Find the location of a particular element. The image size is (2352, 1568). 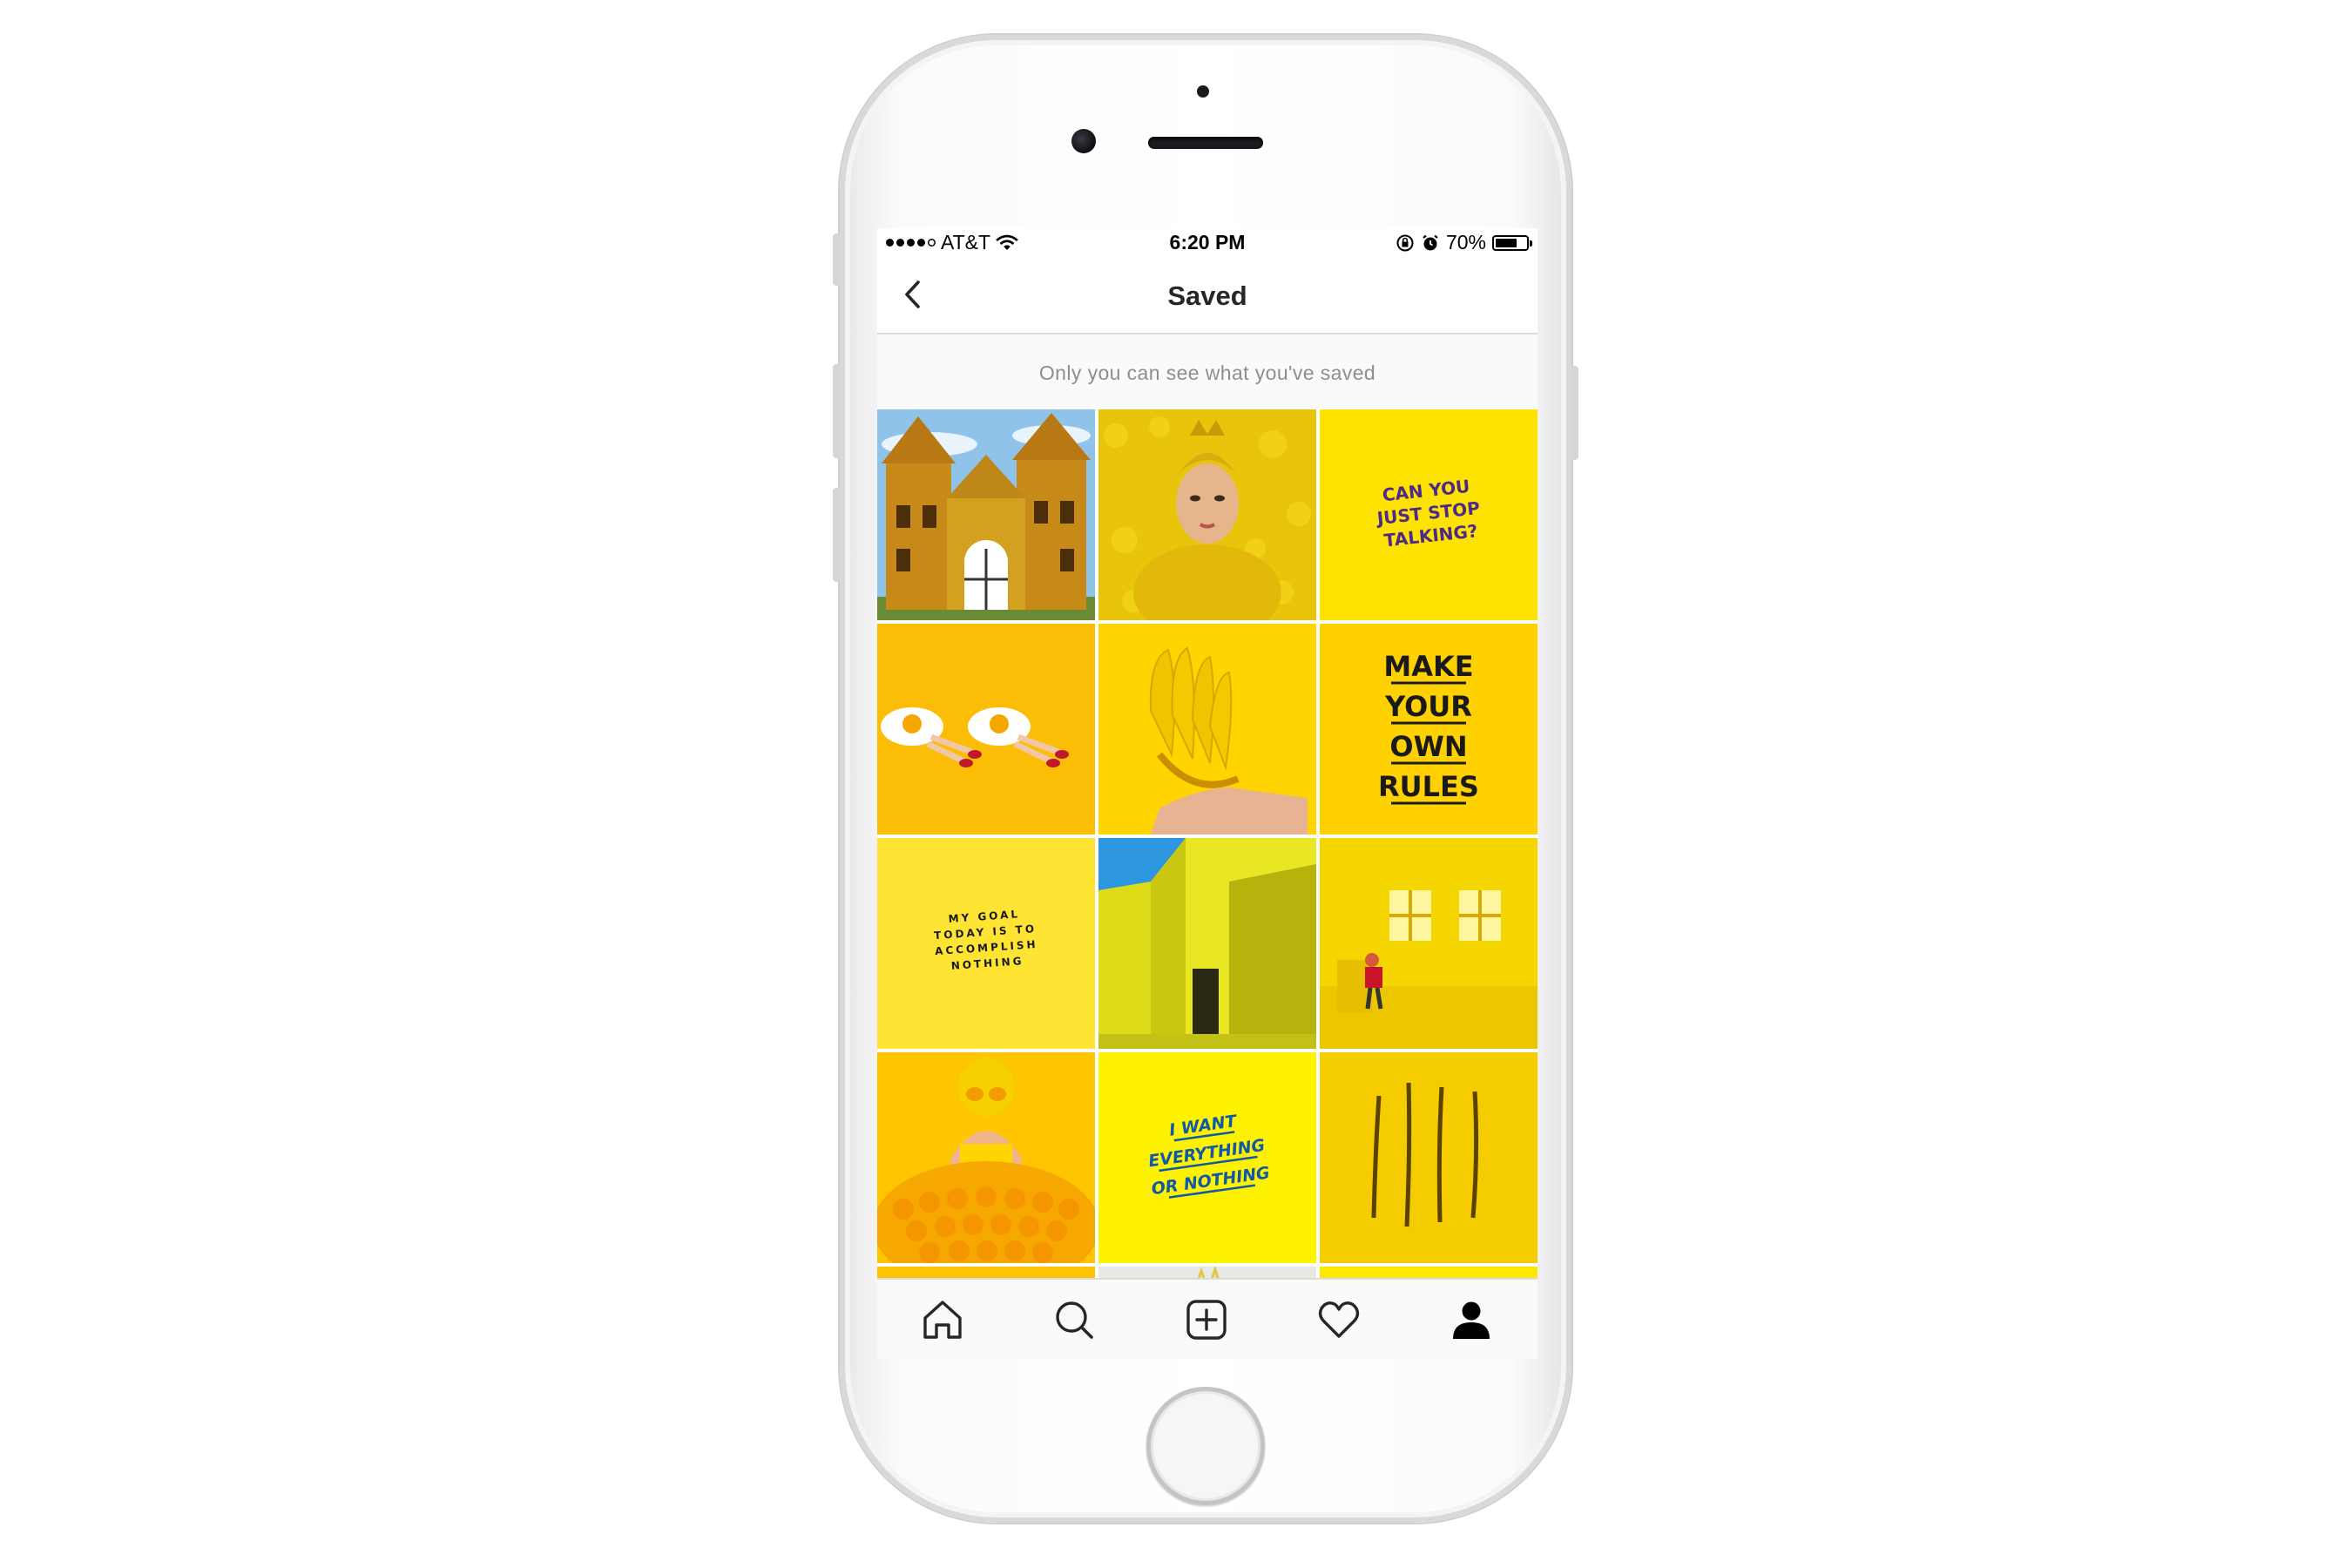

battery-fill is located at coordinates (1506, 242).